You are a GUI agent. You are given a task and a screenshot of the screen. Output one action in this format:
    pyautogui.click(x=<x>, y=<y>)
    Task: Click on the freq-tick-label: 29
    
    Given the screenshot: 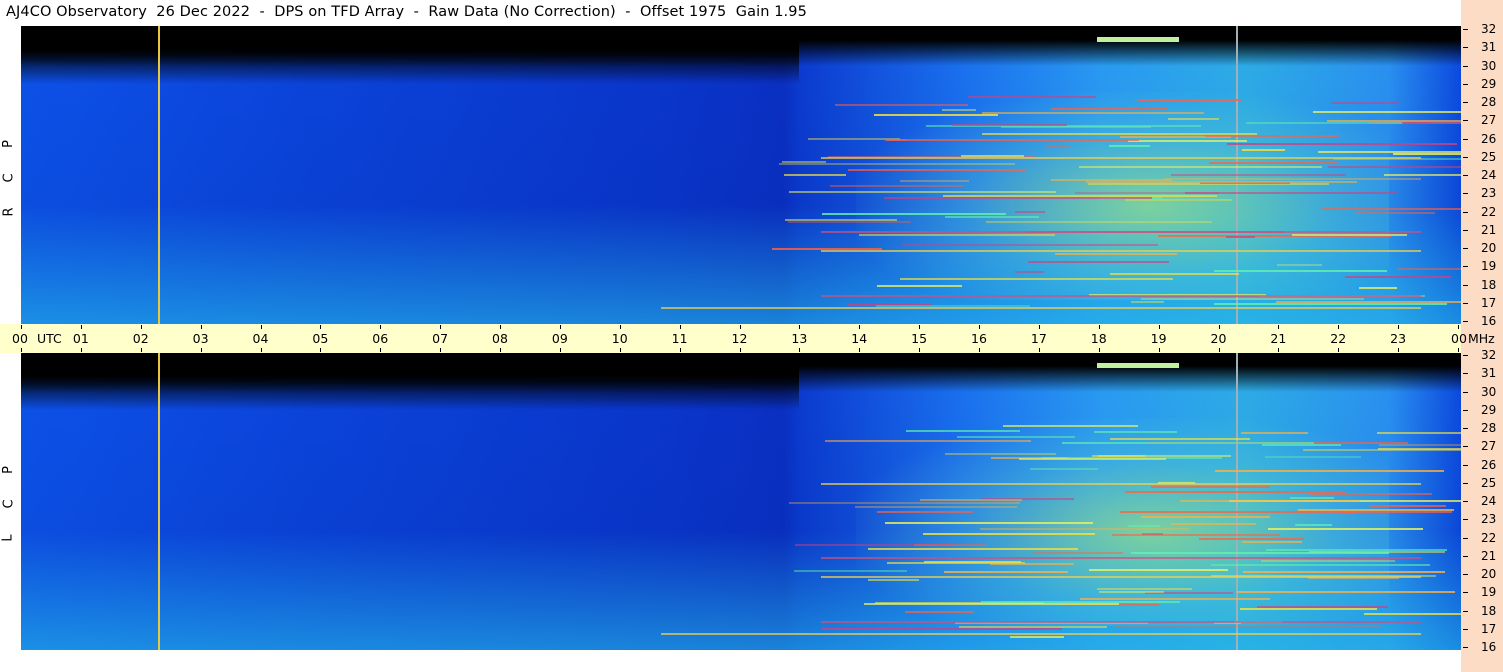 What is the action you would take?
    pyautogui.click(x=1489, y=84)
    